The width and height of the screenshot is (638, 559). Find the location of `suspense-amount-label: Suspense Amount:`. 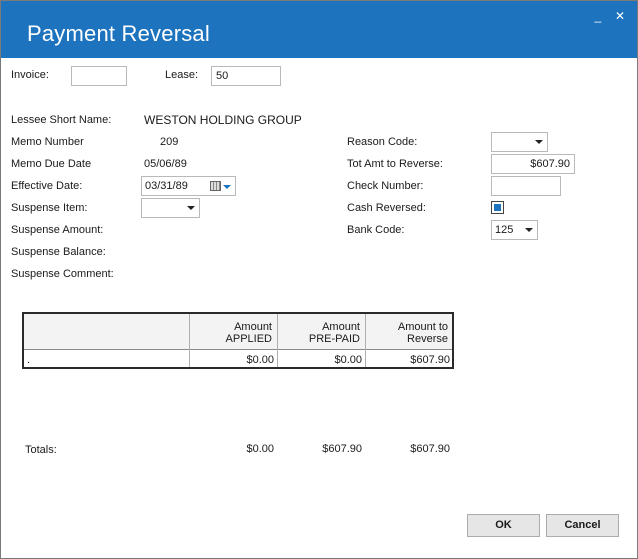

suspense-amount-label: Suspense Amount: is located at coordinates (57, 230).